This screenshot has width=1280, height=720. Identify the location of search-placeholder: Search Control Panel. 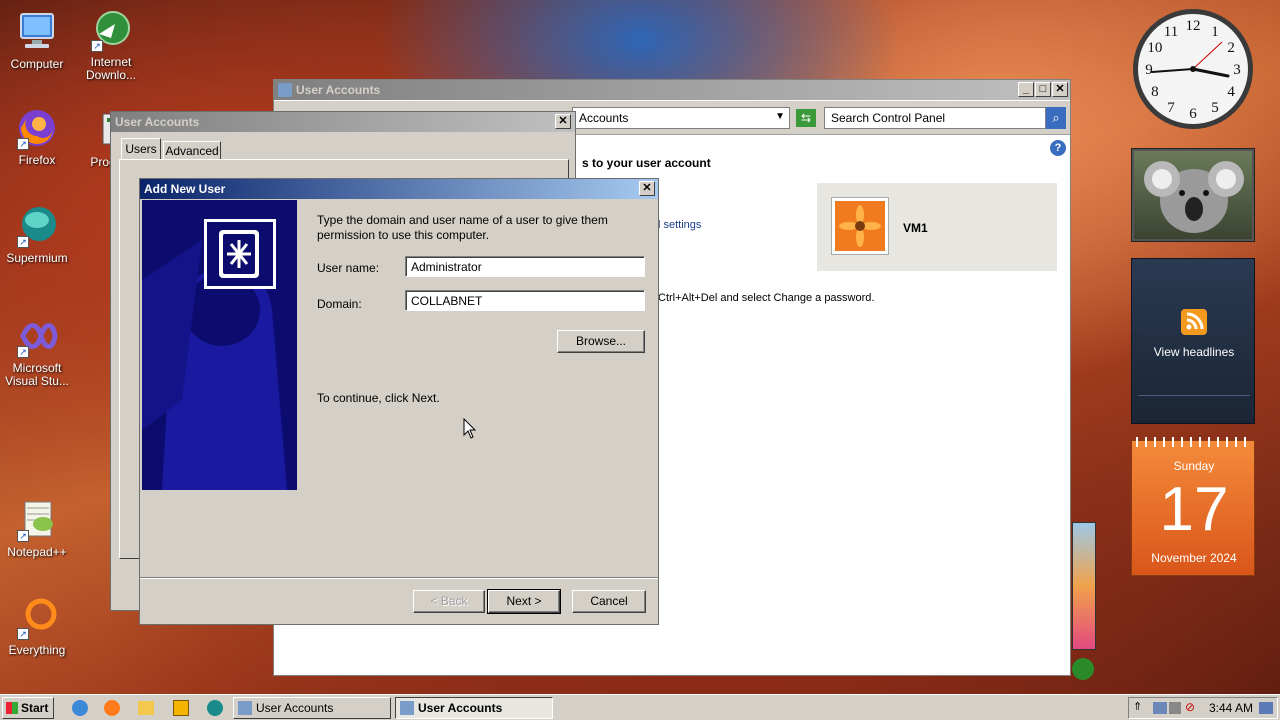
(888, 118).